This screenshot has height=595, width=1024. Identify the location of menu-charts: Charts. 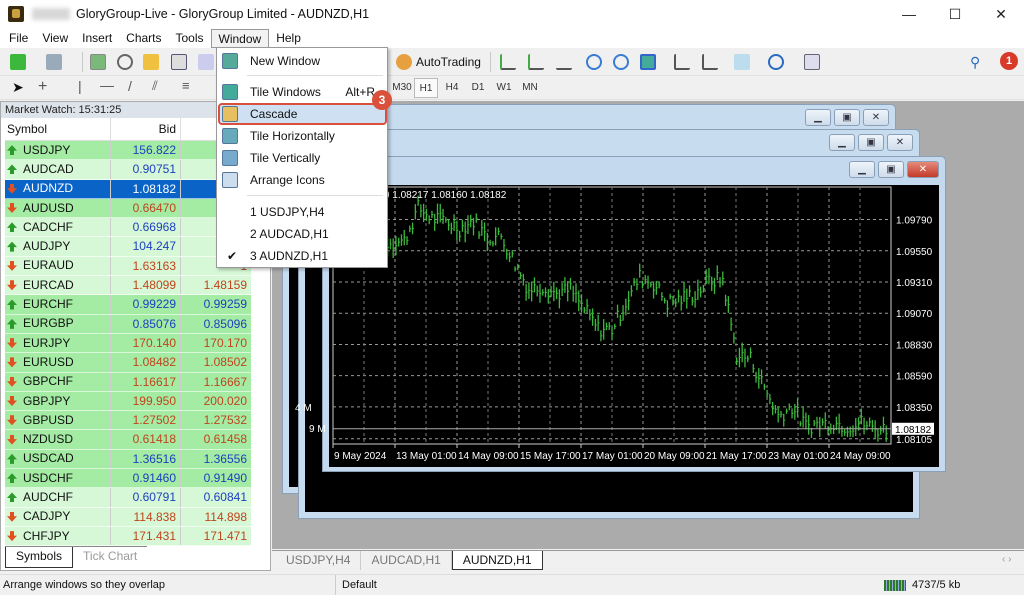
(143, 38).